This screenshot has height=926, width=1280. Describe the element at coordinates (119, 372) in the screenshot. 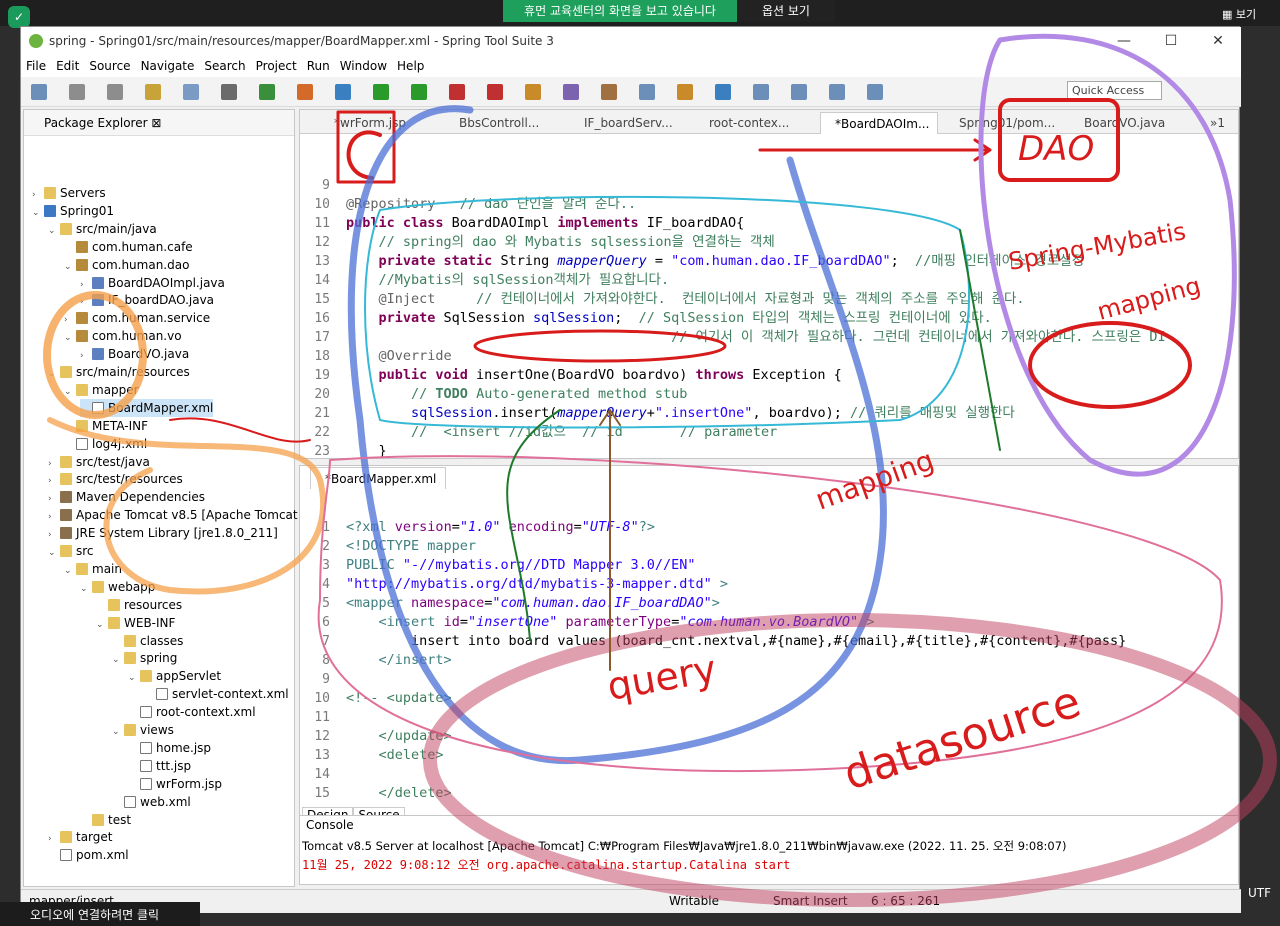

I see `tree-item: ⌄ src/main/resources` at that location.